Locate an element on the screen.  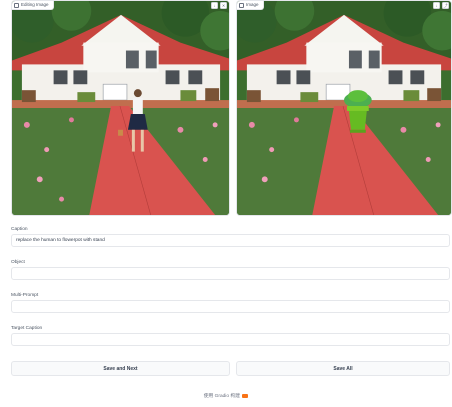
target-caption-input is located at coordinates (230, 339).